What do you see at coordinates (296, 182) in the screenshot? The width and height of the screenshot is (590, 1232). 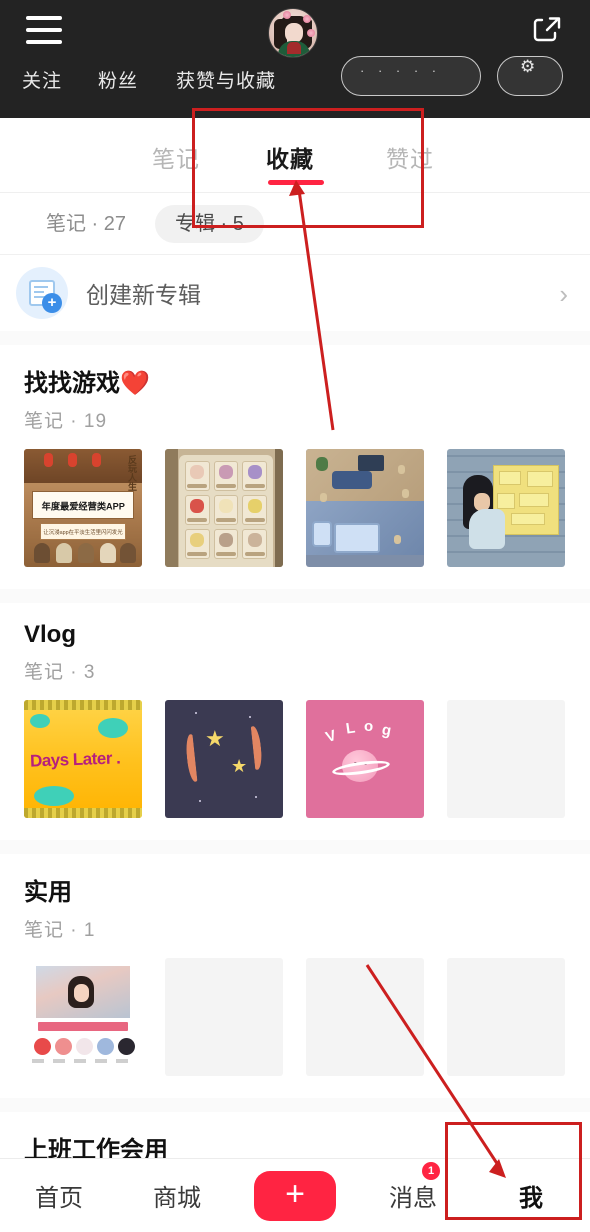 I see `active-tab-indicator` at bounding box center [296, 182].